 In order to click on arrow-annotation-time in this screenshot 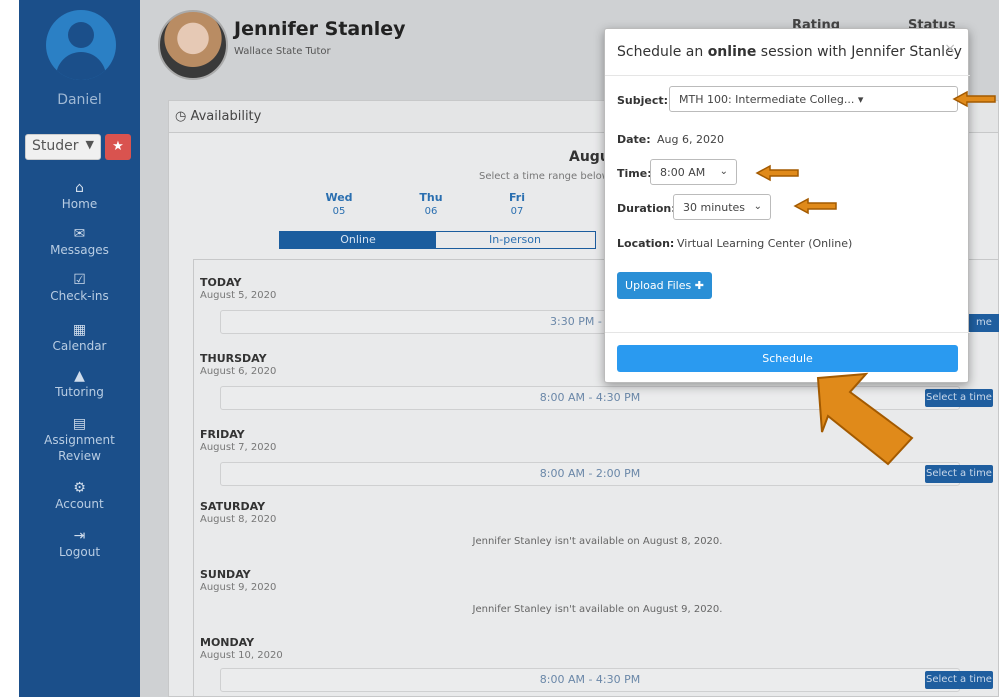, I will do `click(777, 173)`.